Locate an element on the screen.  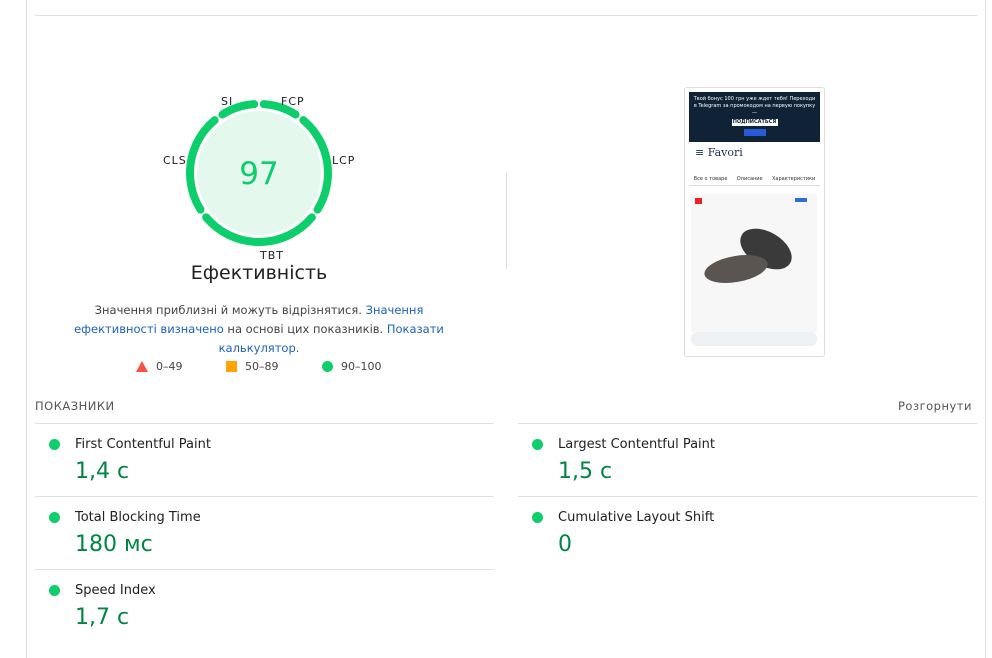
square-icon is located at coordinates (231, 366).